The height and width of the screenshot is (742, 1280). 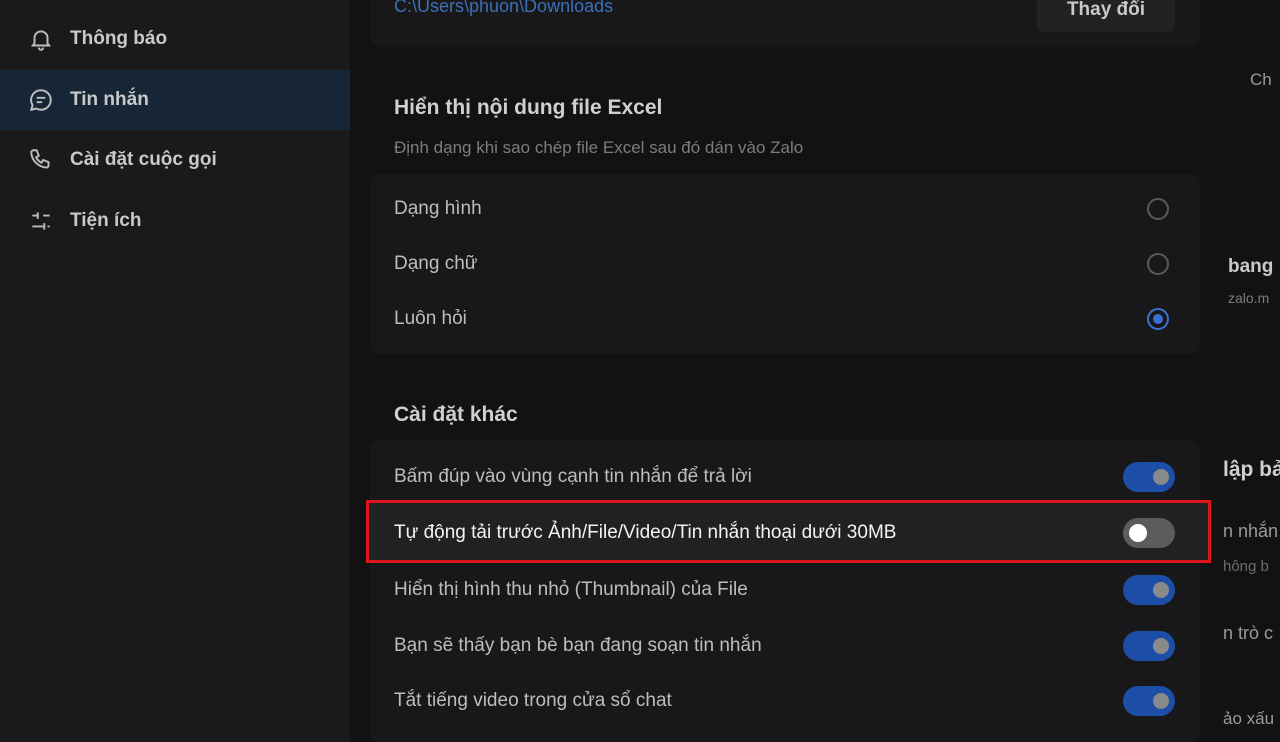 I want to click on fragment-text: n trò c, so click(x=1248, y=633).